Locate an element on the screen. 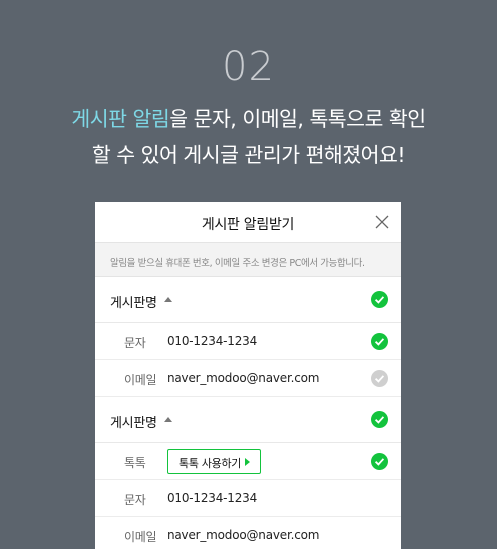  arrow-right-icon is located at coordinates (247, 462).